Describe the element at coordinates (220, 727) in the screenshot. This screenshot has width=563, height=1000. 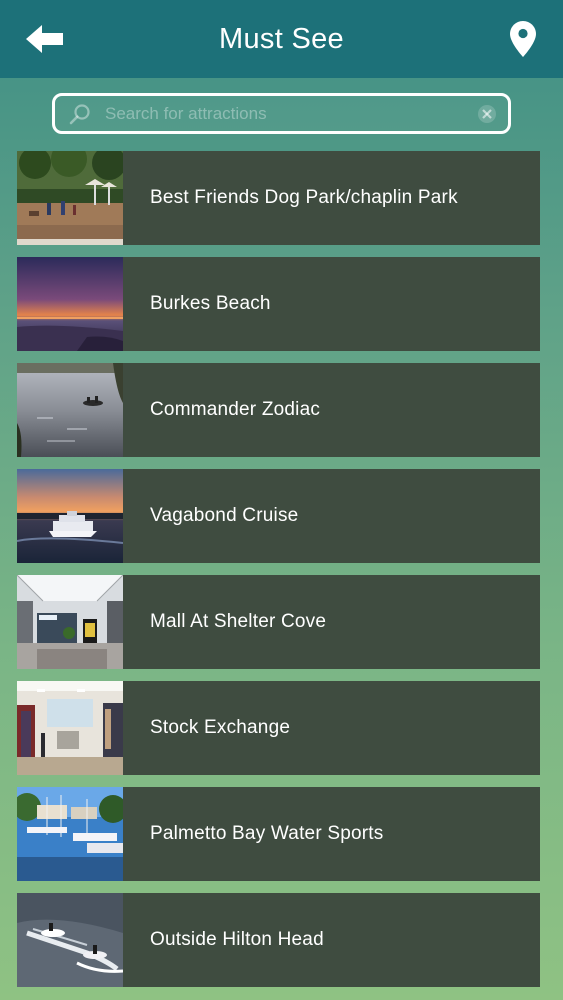
I see `list-item-label: Stock Exchange` at that location.